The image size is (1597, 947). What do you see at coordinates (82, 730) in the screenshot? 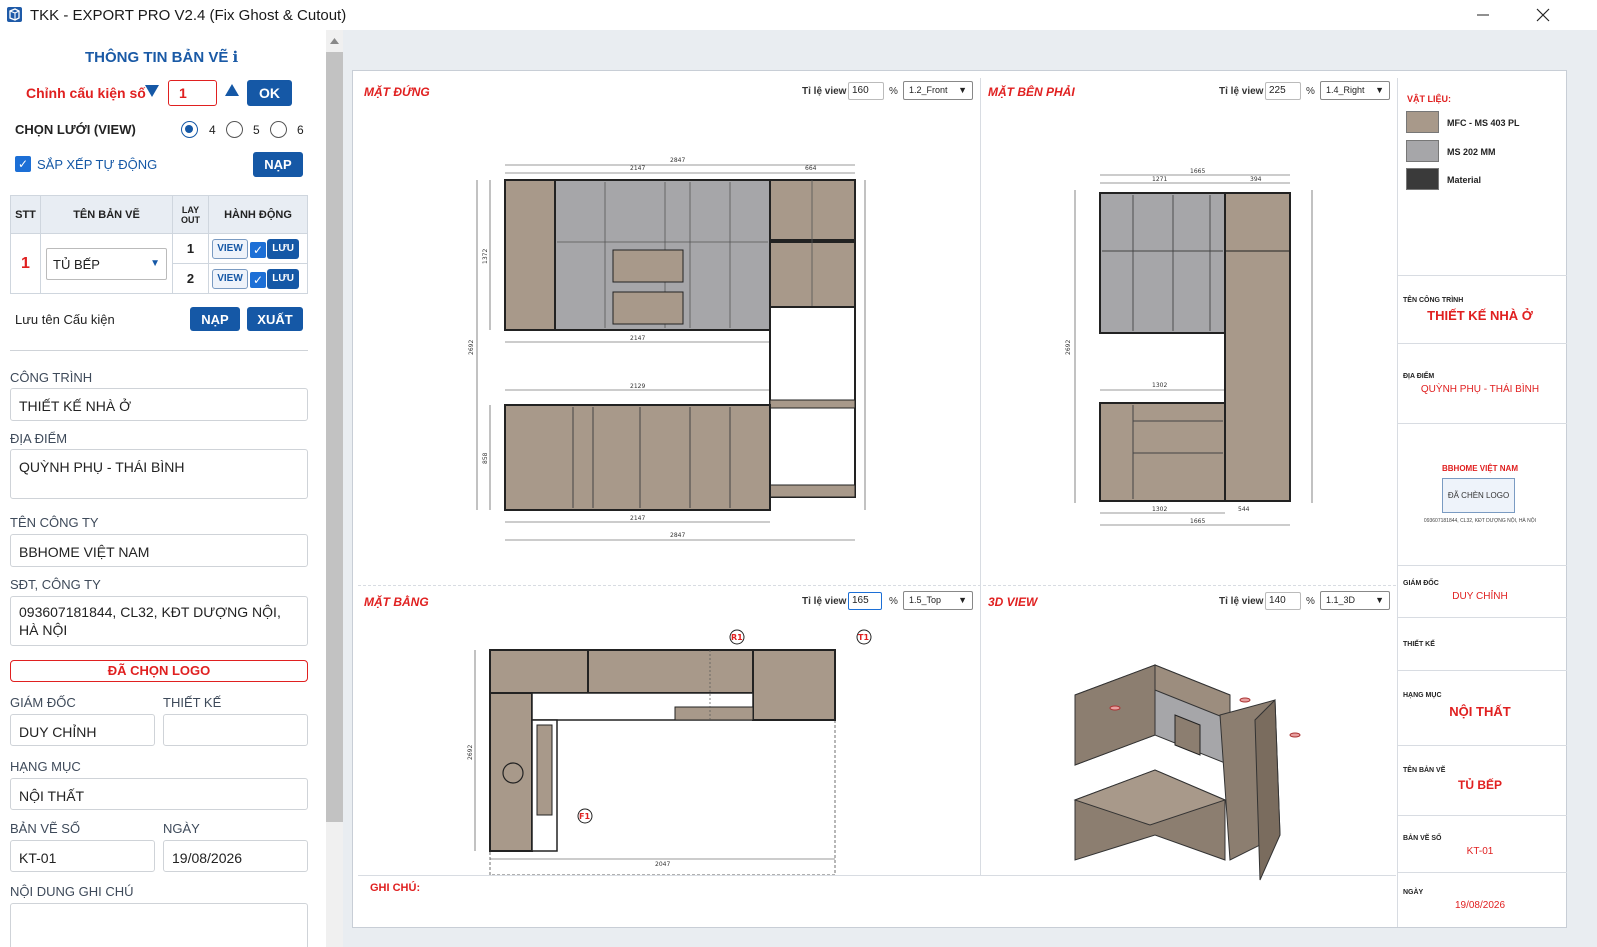
I see `director-input: DUY CHỈNH` at bounding box center [82, 730].